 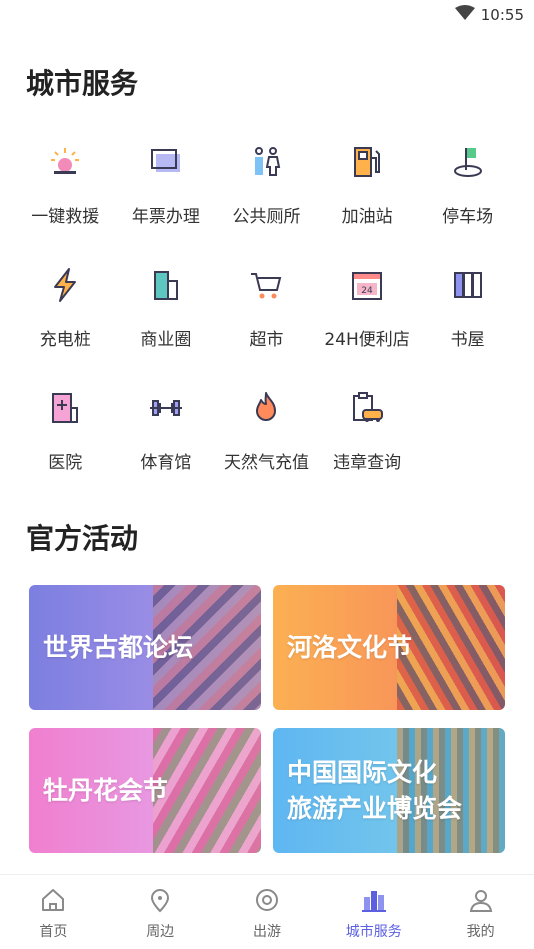 I want to click on hospital-icon, so click(x=65, y=408).